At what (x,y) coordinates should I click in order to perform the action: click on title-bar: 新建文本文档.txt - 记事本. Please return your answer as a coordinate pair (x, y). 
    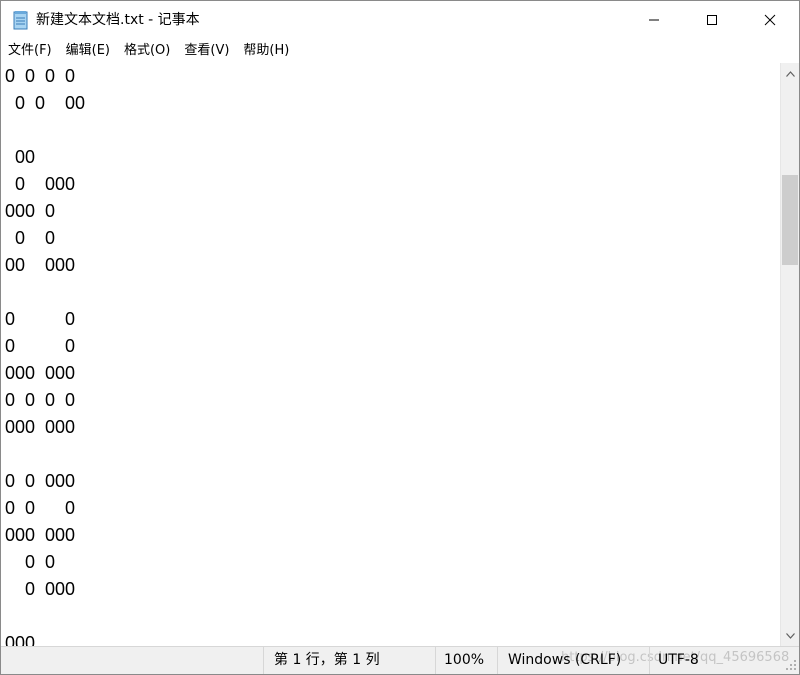
    Looking at the image, I should click on (400, 20).